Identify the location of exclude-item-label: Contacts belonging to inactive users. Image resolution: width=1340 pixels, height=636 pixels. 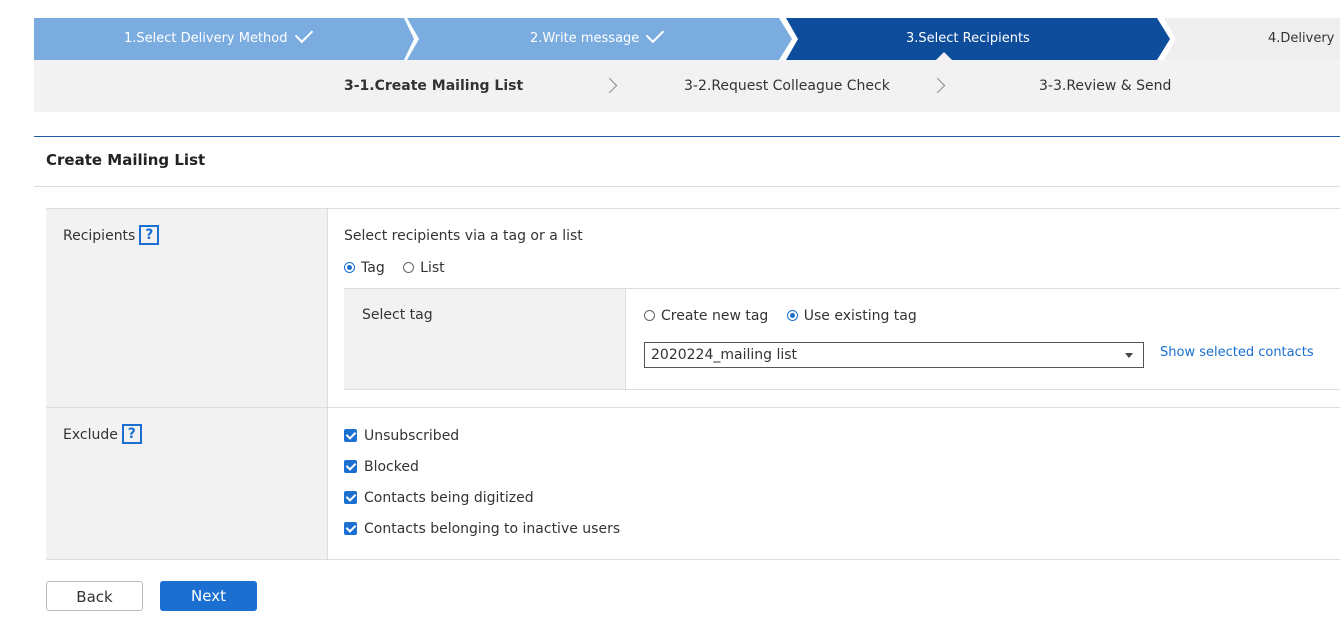
(492, 529).